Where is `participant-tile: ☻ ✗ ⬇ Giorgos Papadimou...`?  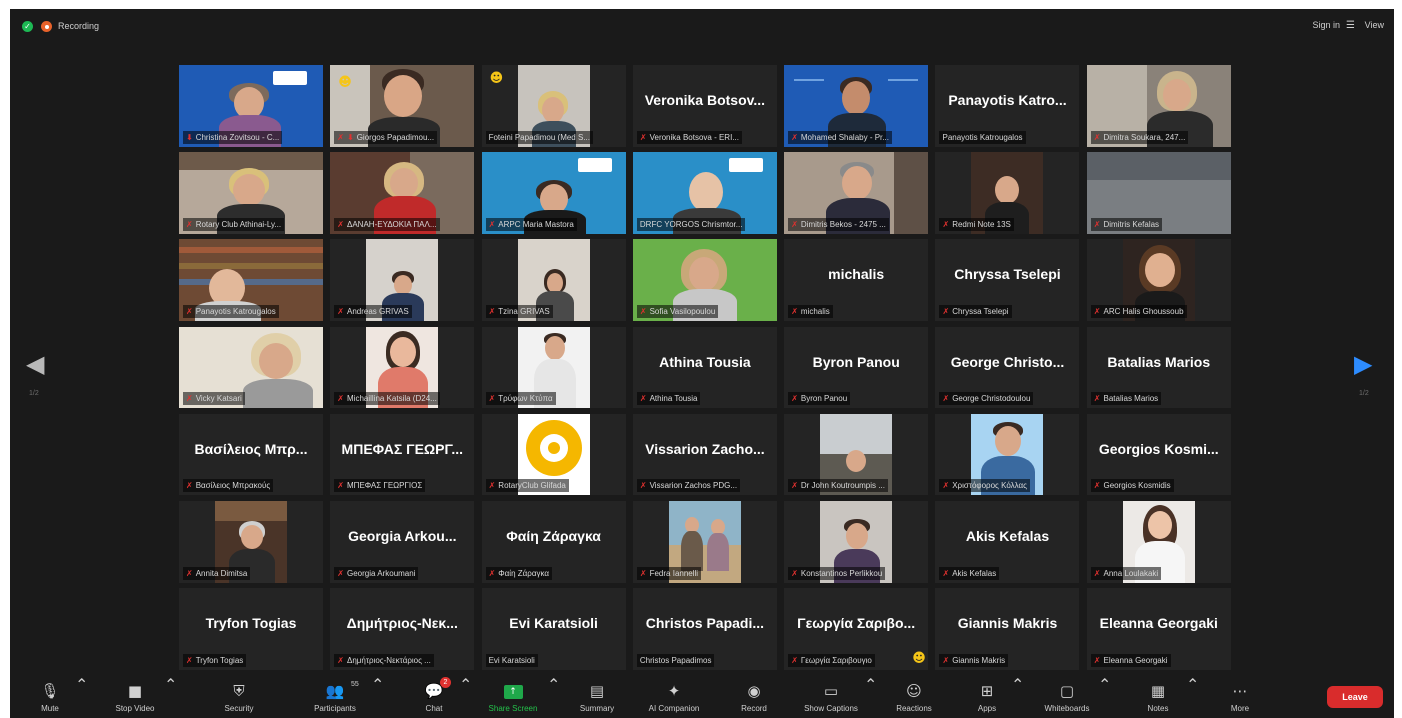 participant-tile: ☻ ✗ ⬇ Giorgos Papadimou... is located at coordinates (402, 106).